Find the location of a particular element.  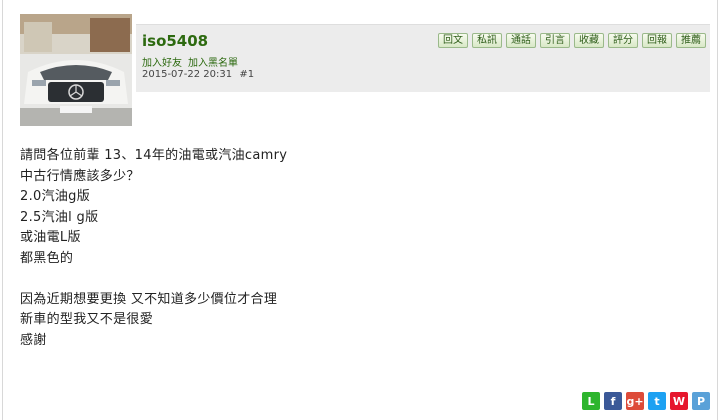

content-line: 2.5汽油l g版 is located at coordinates (59, 217).